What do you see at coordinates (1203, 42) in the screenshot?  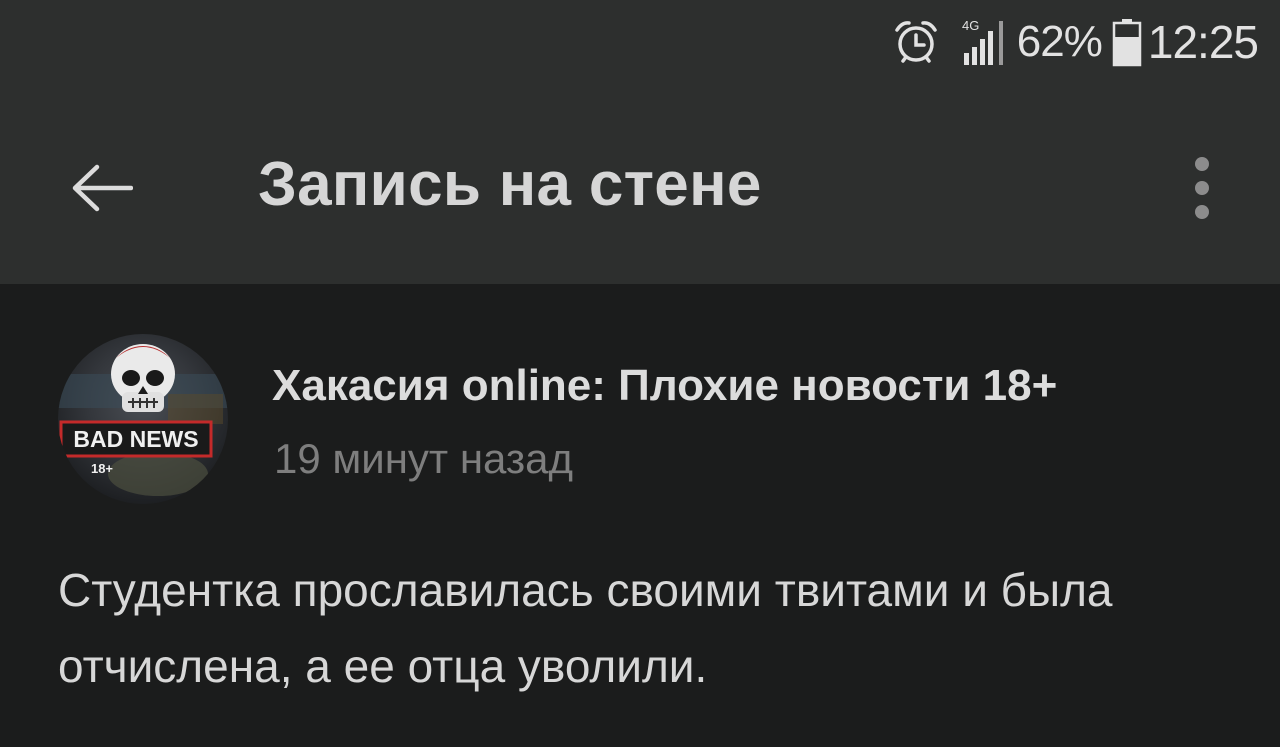 I see `status-clock: 12:25` at bounding box center [1203, 42].